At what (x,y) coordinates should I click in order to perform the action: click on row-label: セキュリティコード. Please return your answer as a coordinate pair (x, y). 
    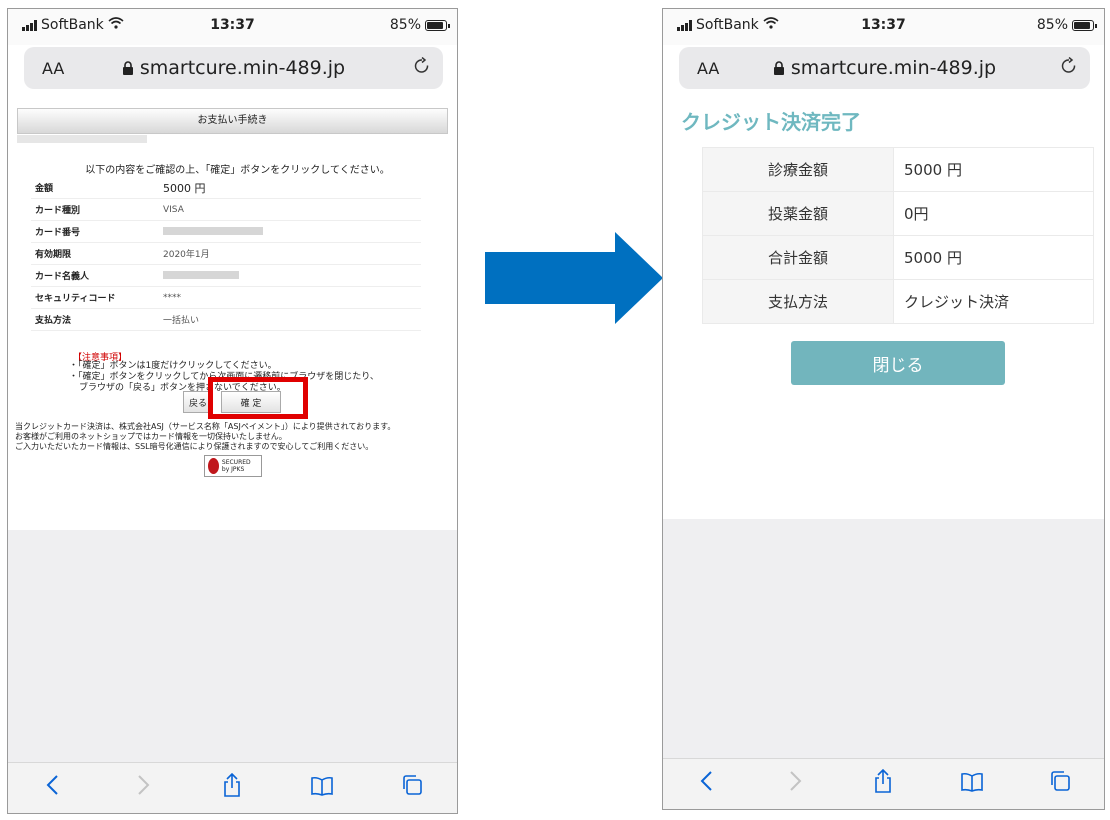
    Looking at the image, I should click on (95, 297).